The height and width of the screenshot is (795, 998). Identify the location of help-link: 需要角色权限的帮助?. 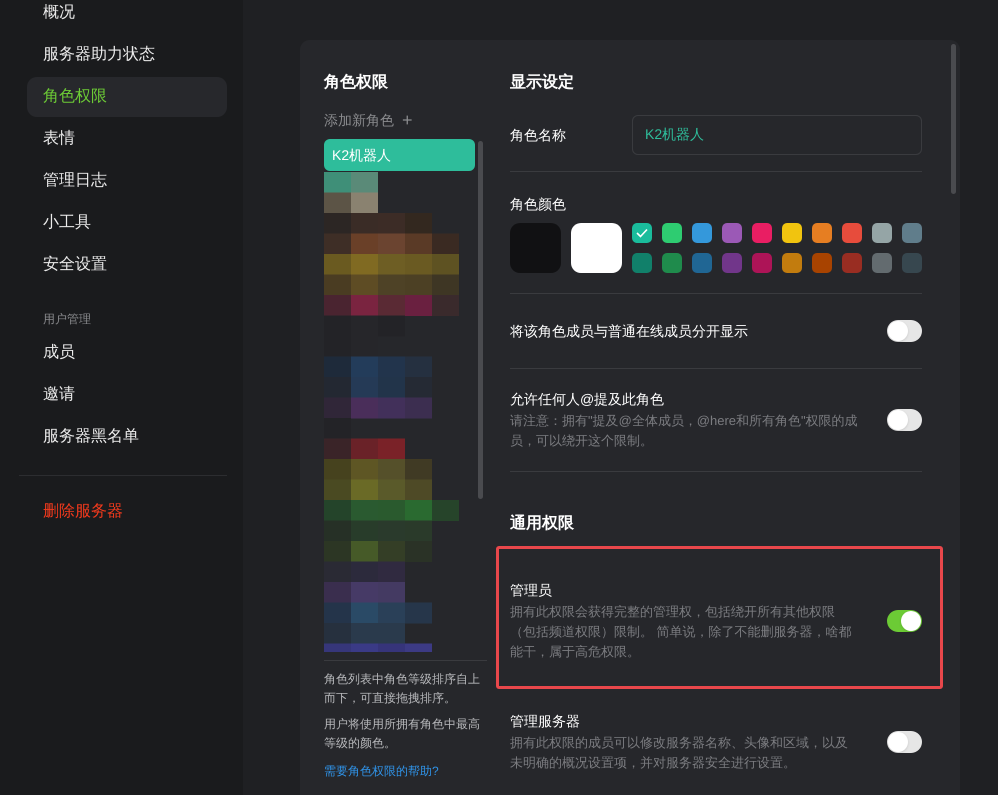
(405, 771).